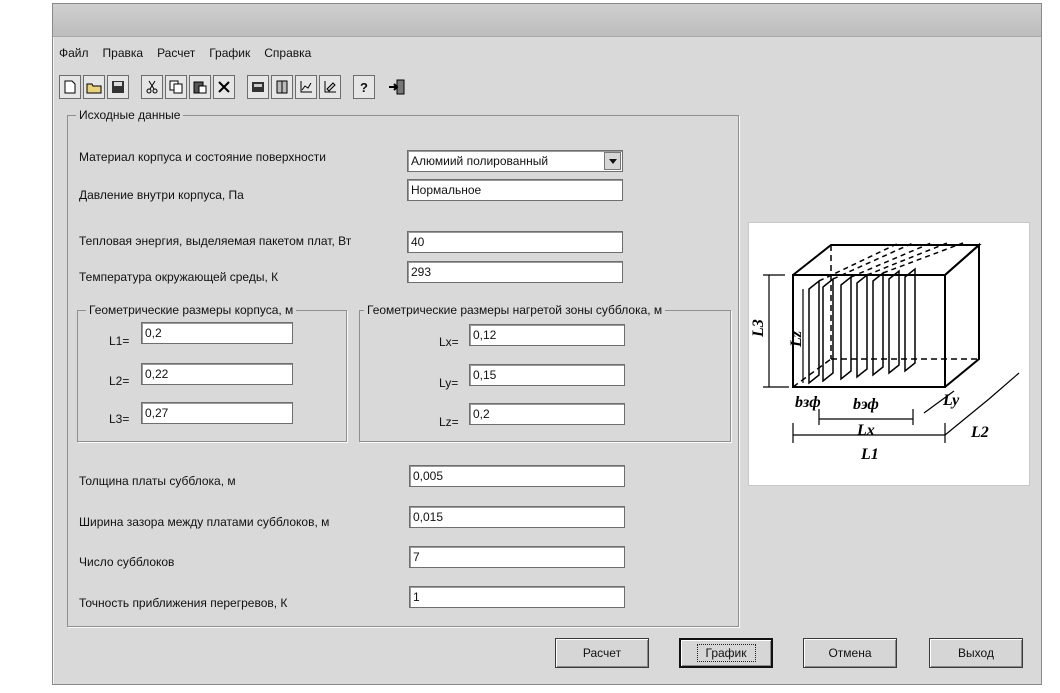 This screenshot has width=1060, height=693. What do you see at coordinates (204, 522) in the screenshot?
I see `gap-label: Ширина зазора между платами субблоков, м` at bounding box center [204, 522].